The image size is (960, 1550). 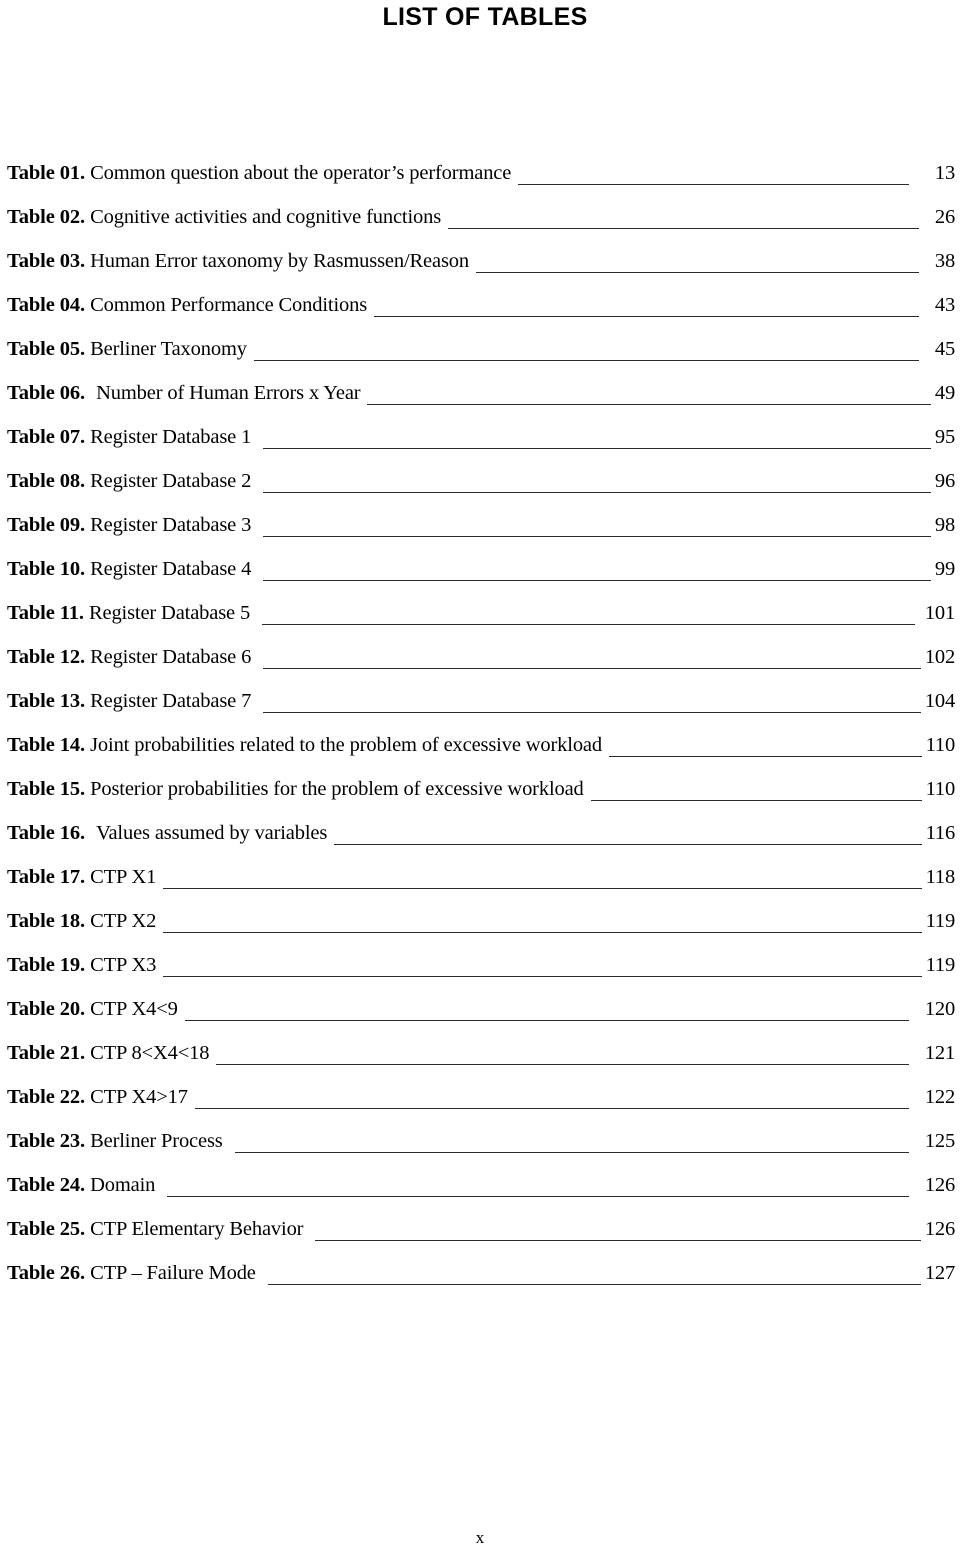 I want to click on toc-entry: Table 22. CTP X4>17 122, so click(x=481, y=1106).